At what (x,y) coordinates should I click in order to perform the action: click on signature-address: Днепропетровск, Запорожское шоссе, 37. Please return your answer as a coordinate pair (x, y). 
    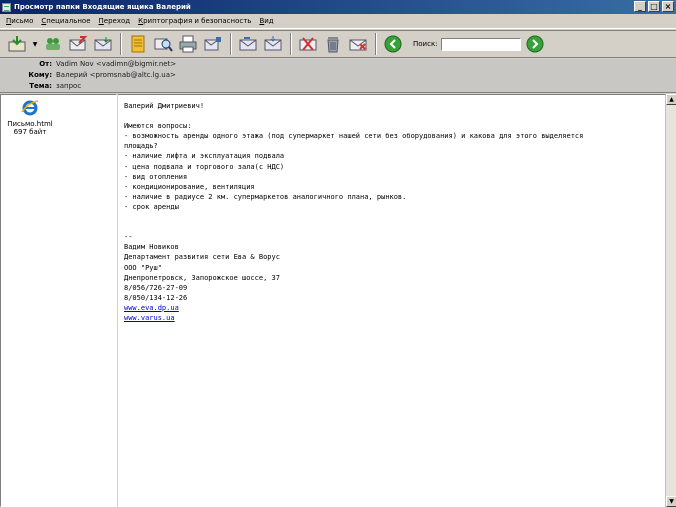
    Looking at the image, I should click on (202, 277).